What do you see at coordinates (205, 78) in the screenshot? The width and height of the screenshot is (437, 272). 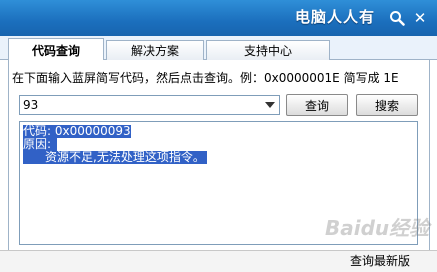 I see `instruction-text: 在下面输入蓝屏简写代码，然后点击查询。例：0x0000001E 简写成 1E` at bounding box center [205, 78].